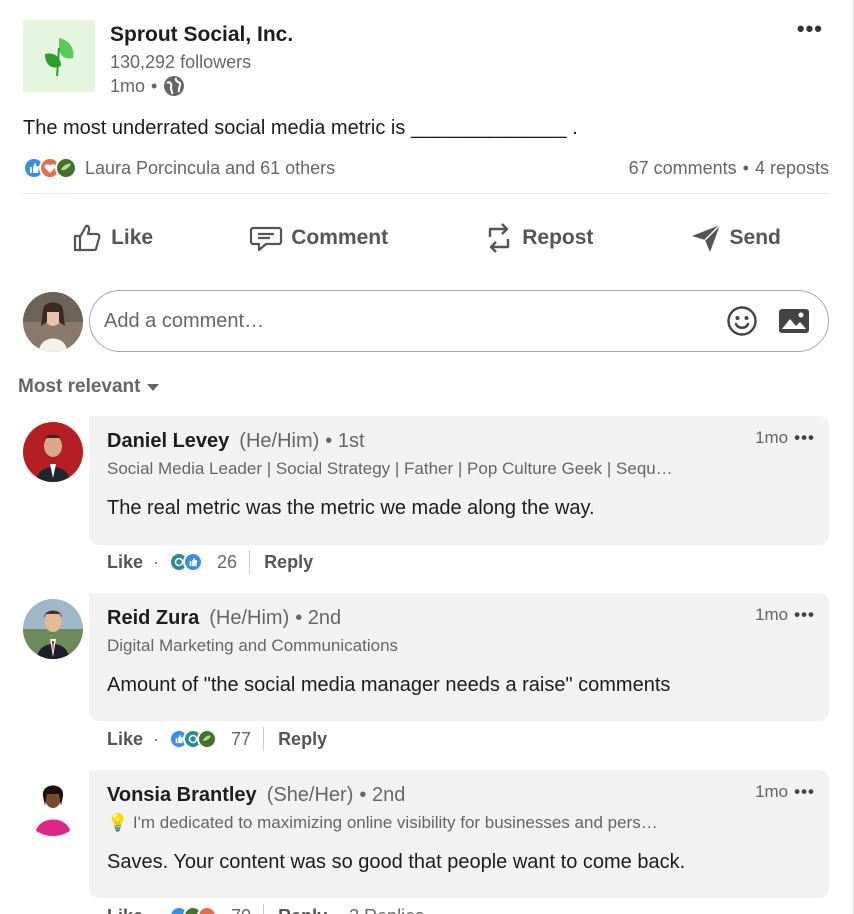 The height and width of the screenshot is (914, 854). I want to click on engagement-counts: 67 comments • 4 reposts, so click(729, 168).